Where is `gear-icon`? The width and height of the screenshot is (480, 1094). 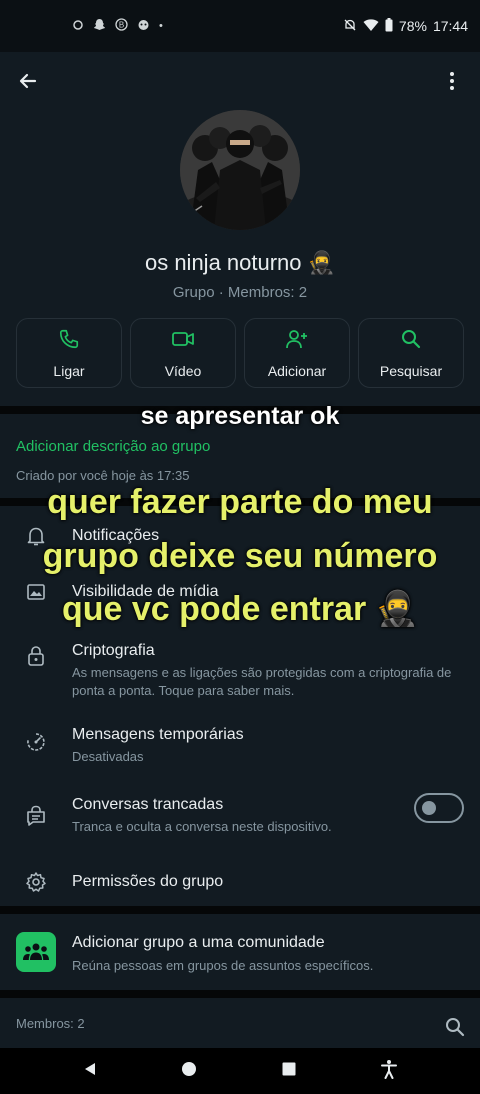 gear-icon is located at coordinates (36, 882).